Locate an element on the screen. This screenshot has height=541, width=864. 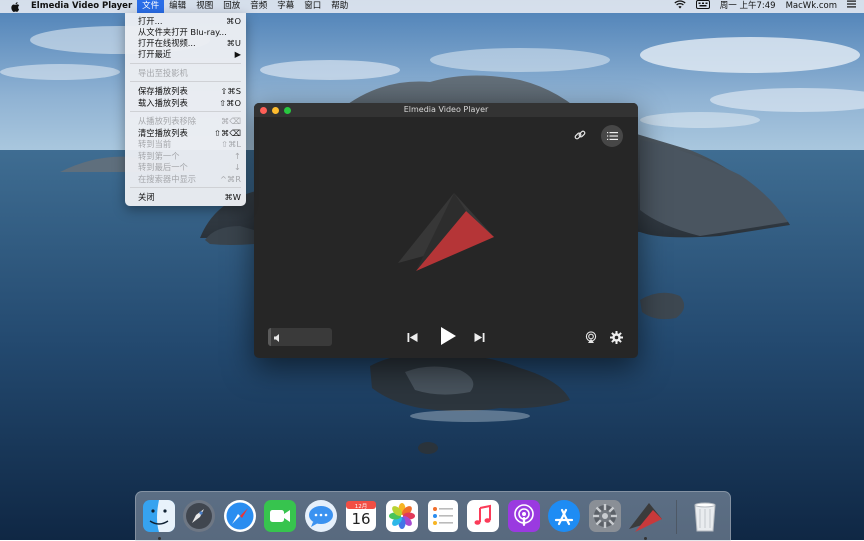
menu-item-shortcut: ⌘⌫ is located at coordinates (230, 121).